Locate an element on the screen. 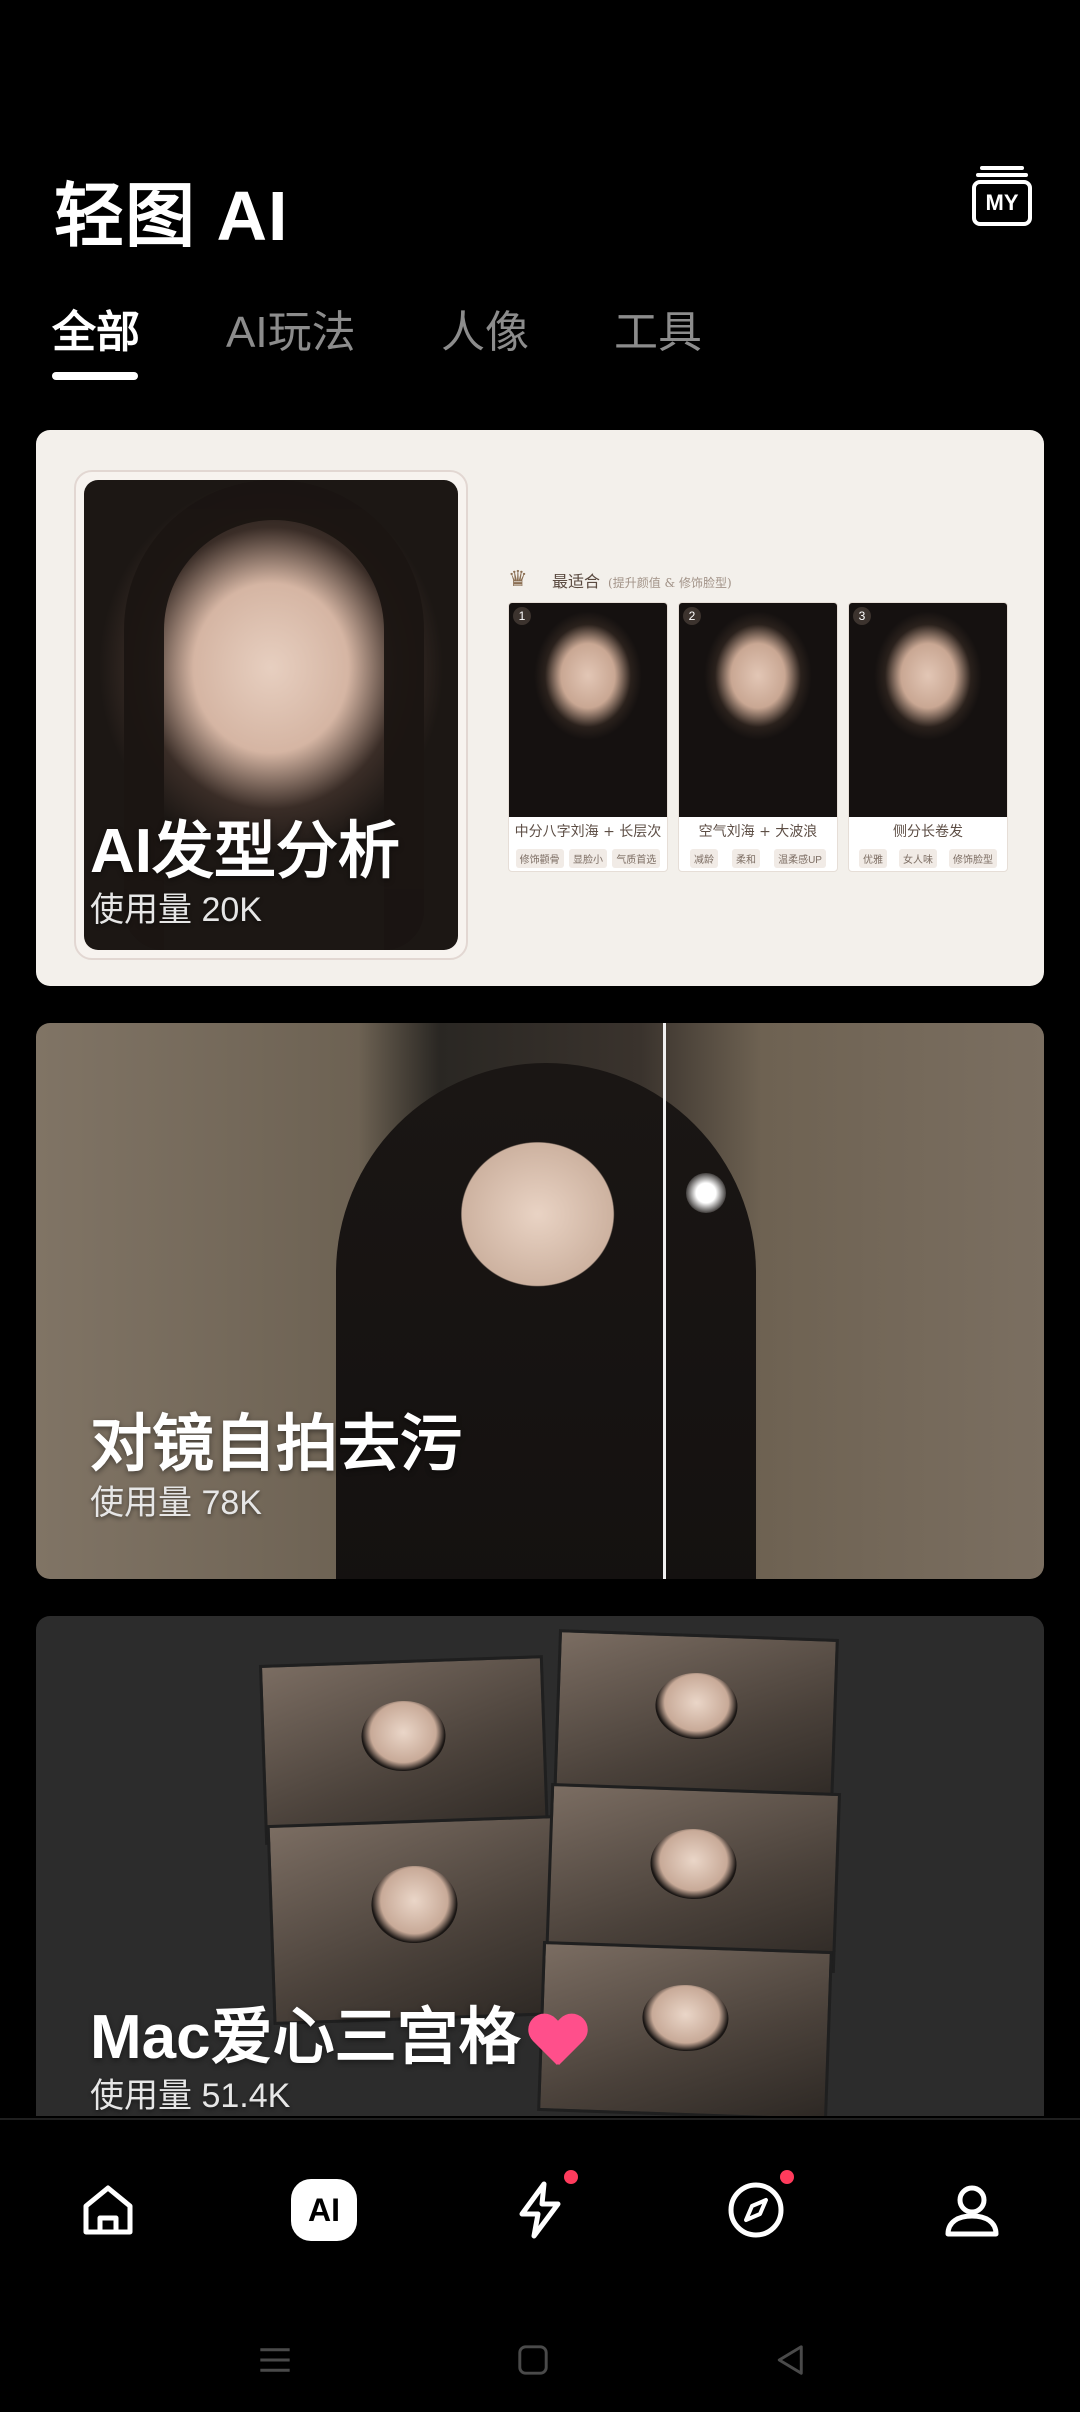  collage-photo is located at coordinates (696, 1719).